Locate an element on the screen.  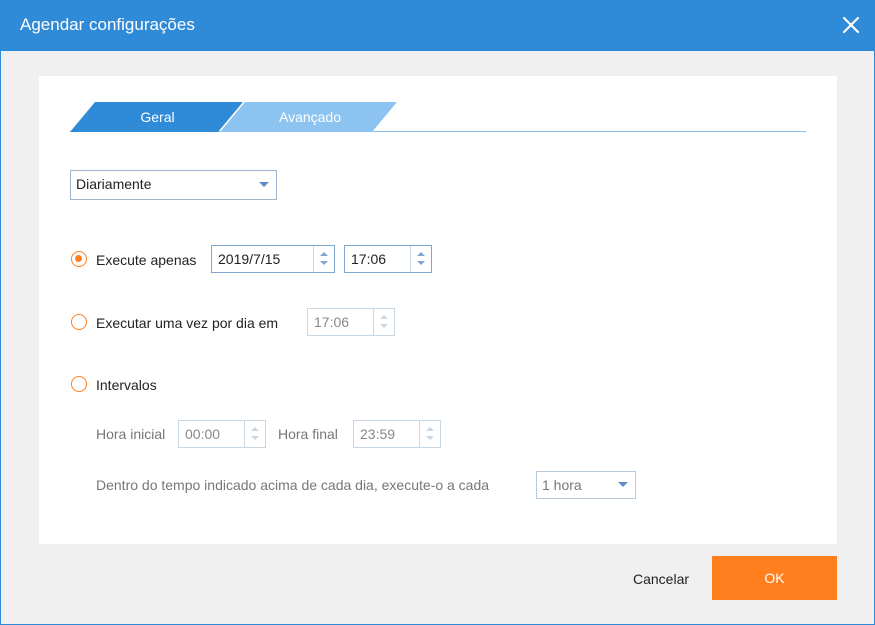
date-decrement-arrow is located at coordinates (324, 263).